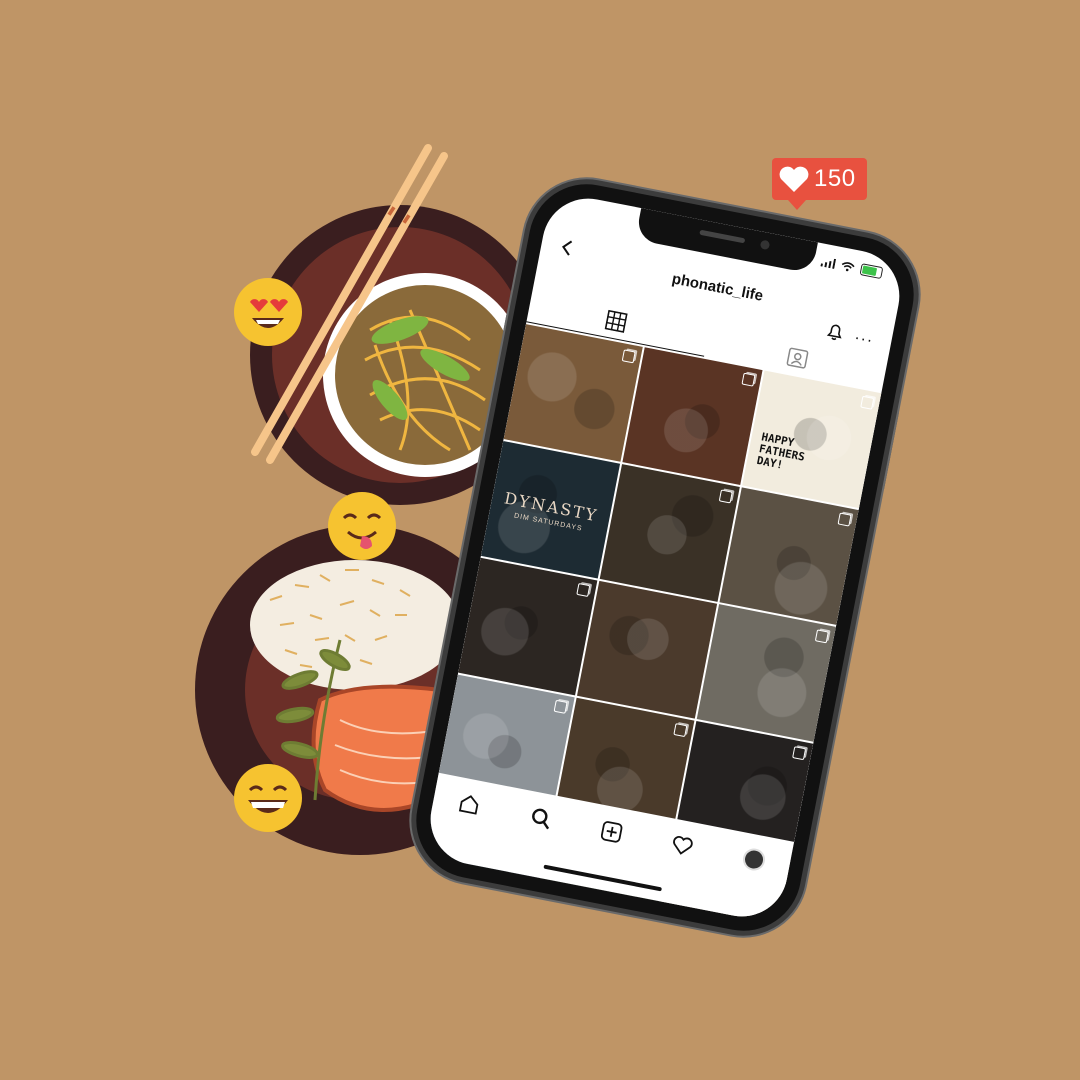 Image resolution: width=1080 pixels, height=1080 pixels. What do you see at coordinates (871, 271) in the screenshot?
I see `battery-icon` at bounding box center [871, 271].